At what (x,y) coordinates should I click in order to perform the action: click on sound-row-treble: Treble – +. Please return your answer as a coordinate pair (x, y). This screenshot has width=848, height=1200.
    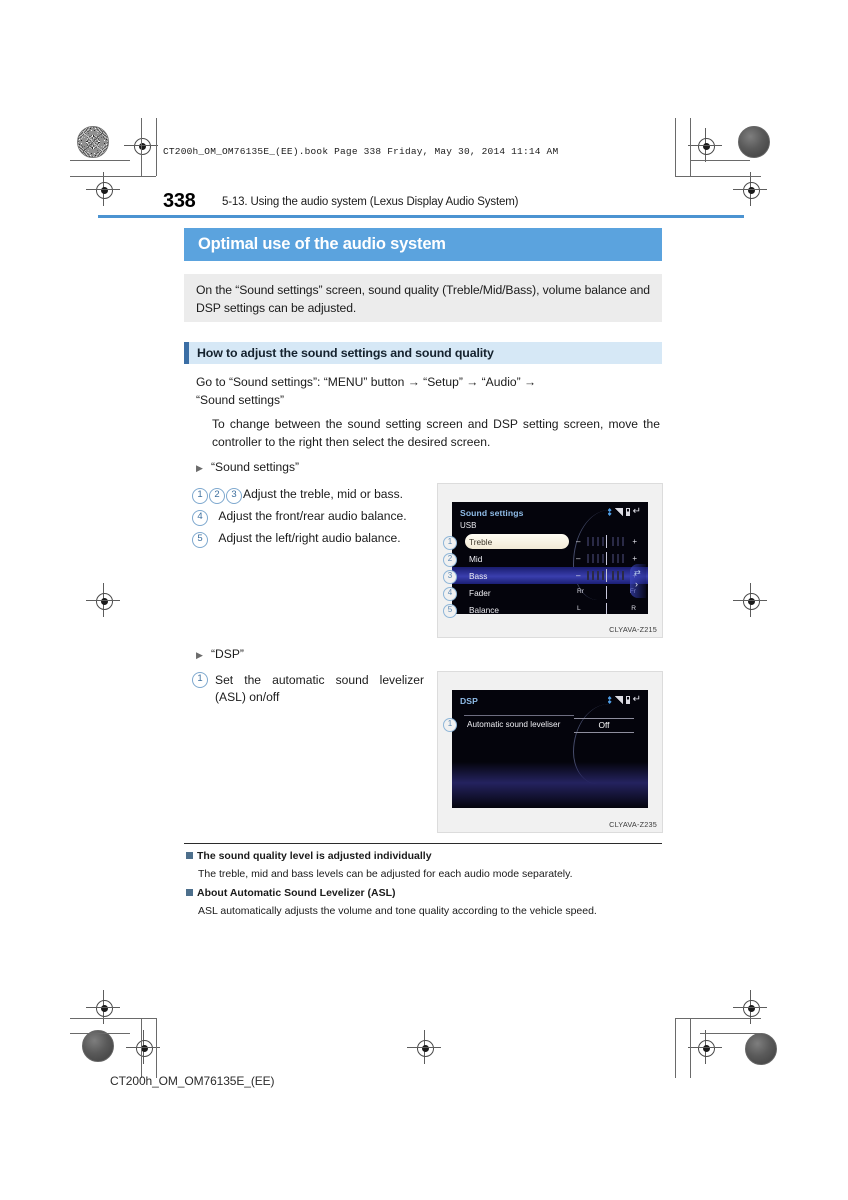
    Looking at the image, I should click on (550, 541).